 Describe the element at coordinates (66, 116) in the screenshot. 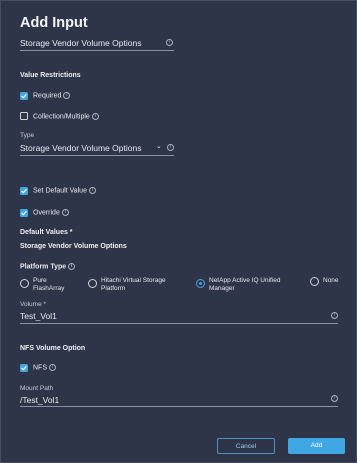

I see `collection-label: Collection/Multiple i` at that location.